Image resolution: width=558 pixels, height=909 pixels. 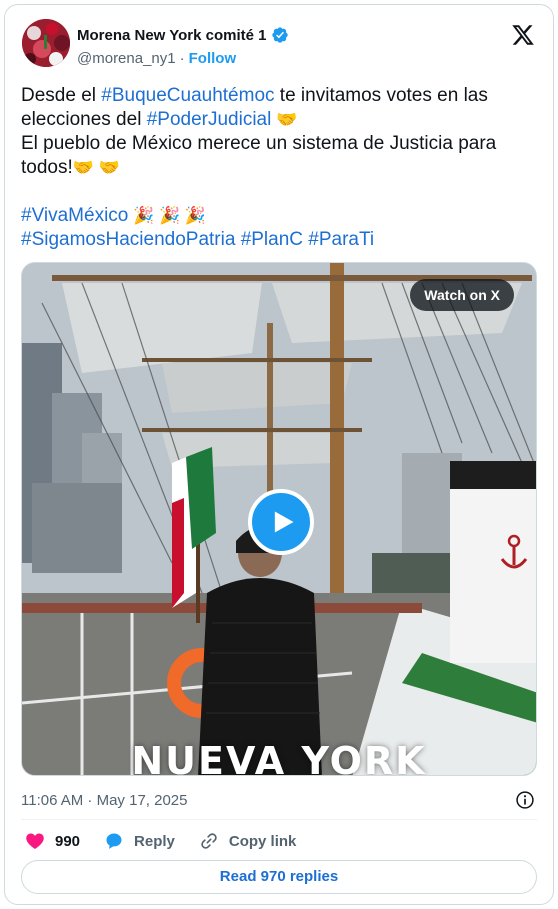 What do you see at coordinates (61, 95) in the screenshot?
I see `tweet-text-segment: Desde el` at bounding box center [61, 95].